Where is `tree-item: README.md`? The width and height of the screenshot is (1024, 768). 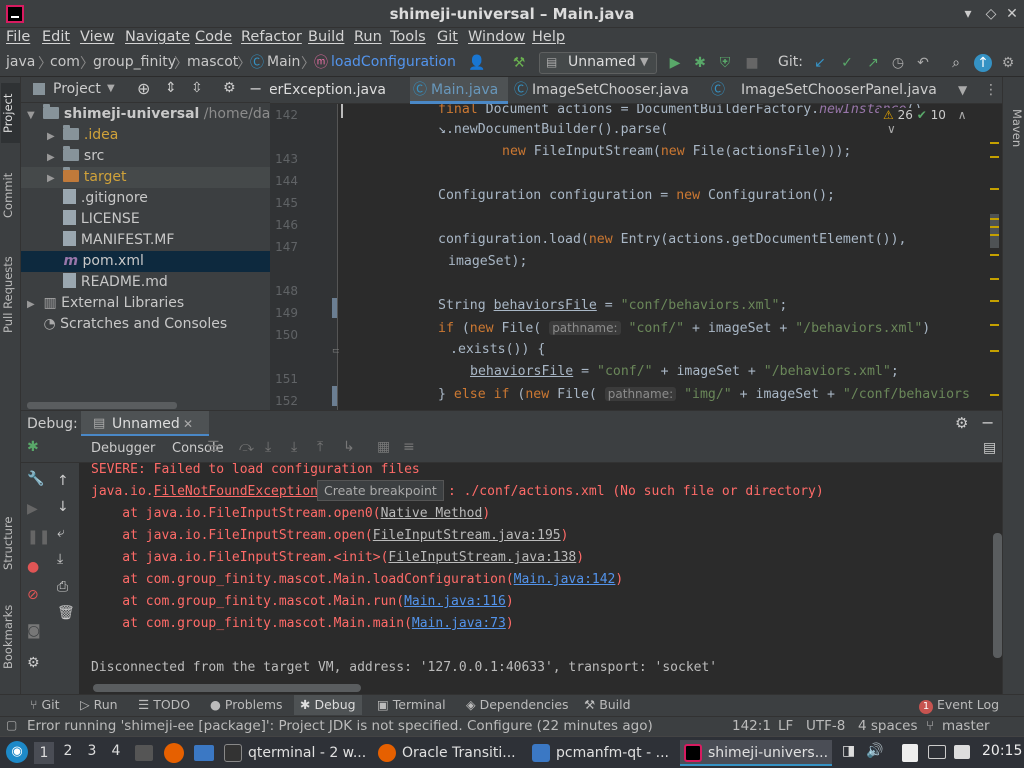
tree-item: README.md is located at coordinates (145, 282).